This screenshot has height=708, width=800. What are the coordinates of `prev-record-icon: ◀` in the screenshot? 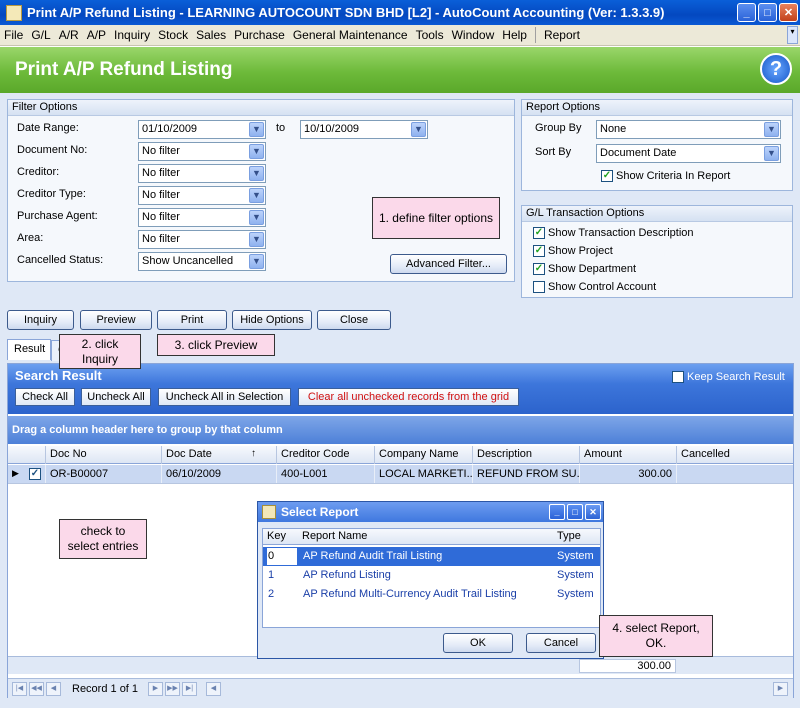 It's located at (53, 689).